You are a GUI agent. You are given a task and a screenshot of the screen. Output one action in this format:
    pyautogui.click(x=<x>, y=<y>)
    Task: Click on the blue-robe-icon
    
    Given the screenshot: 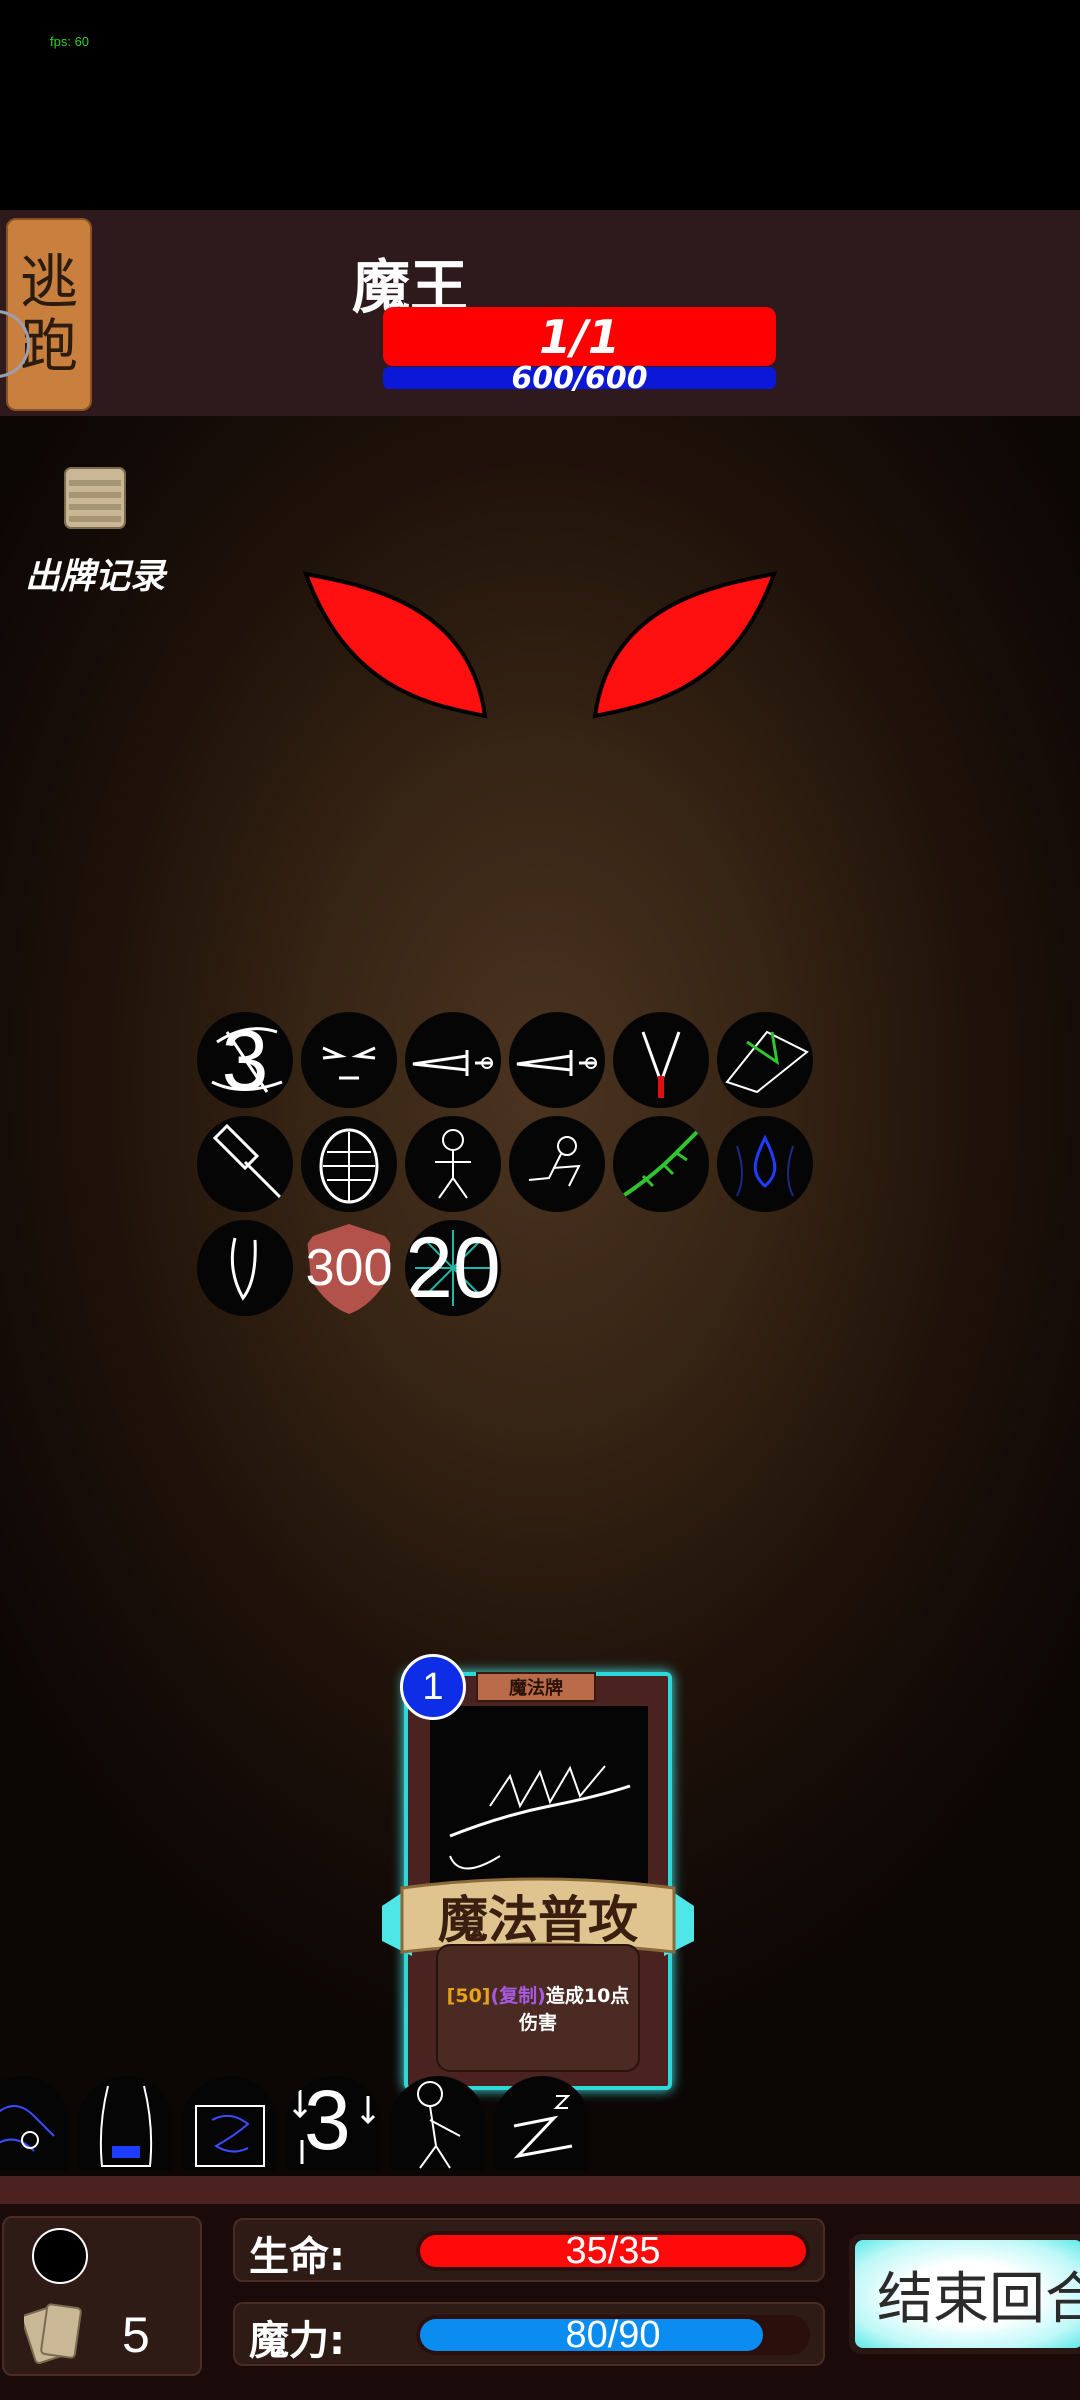 What is the action you would take?
    pyautogui.click(x=126, y=2123)
    